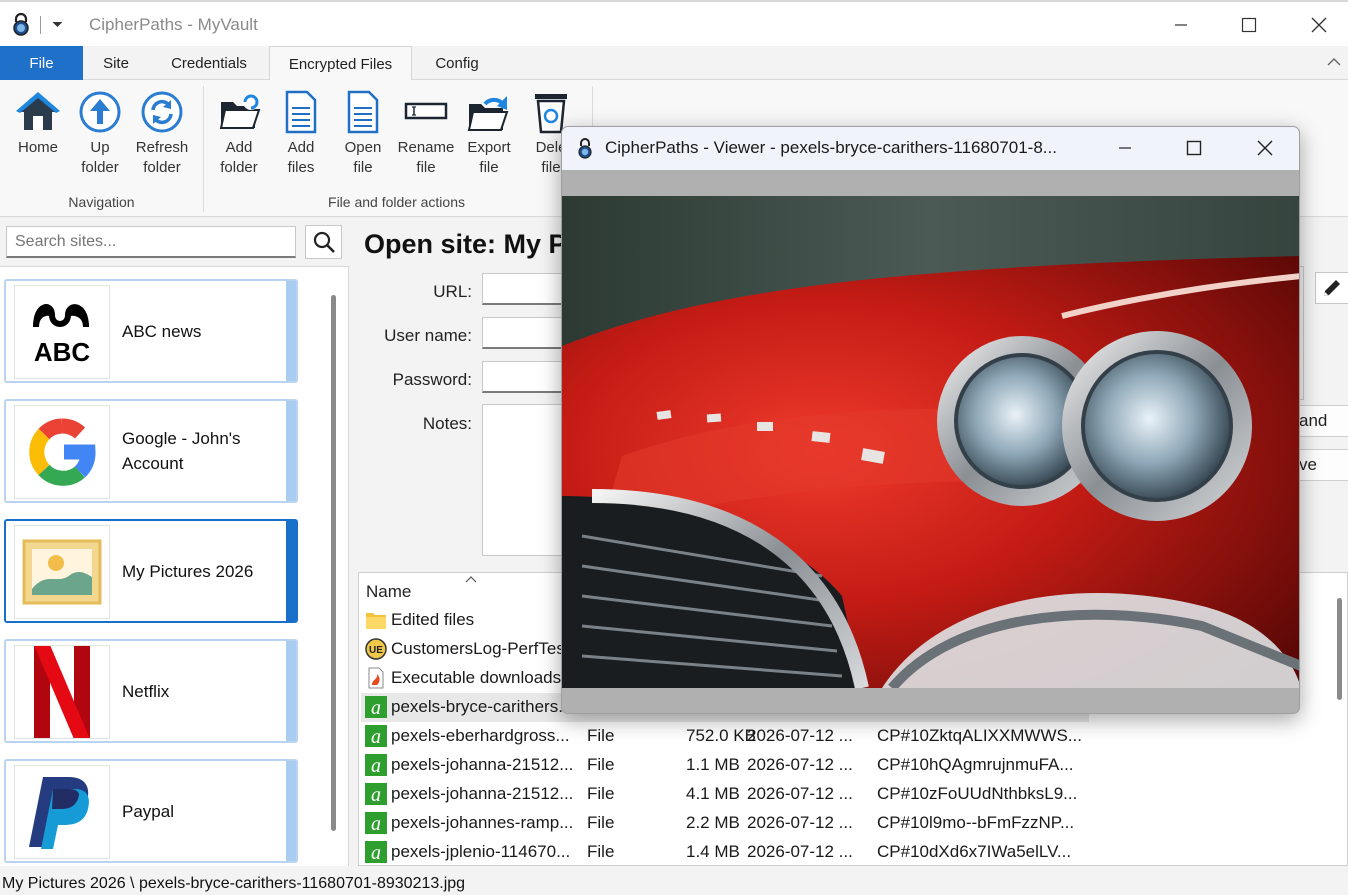  I want to click on tab-credentials: Credentials, so click(209, 63).